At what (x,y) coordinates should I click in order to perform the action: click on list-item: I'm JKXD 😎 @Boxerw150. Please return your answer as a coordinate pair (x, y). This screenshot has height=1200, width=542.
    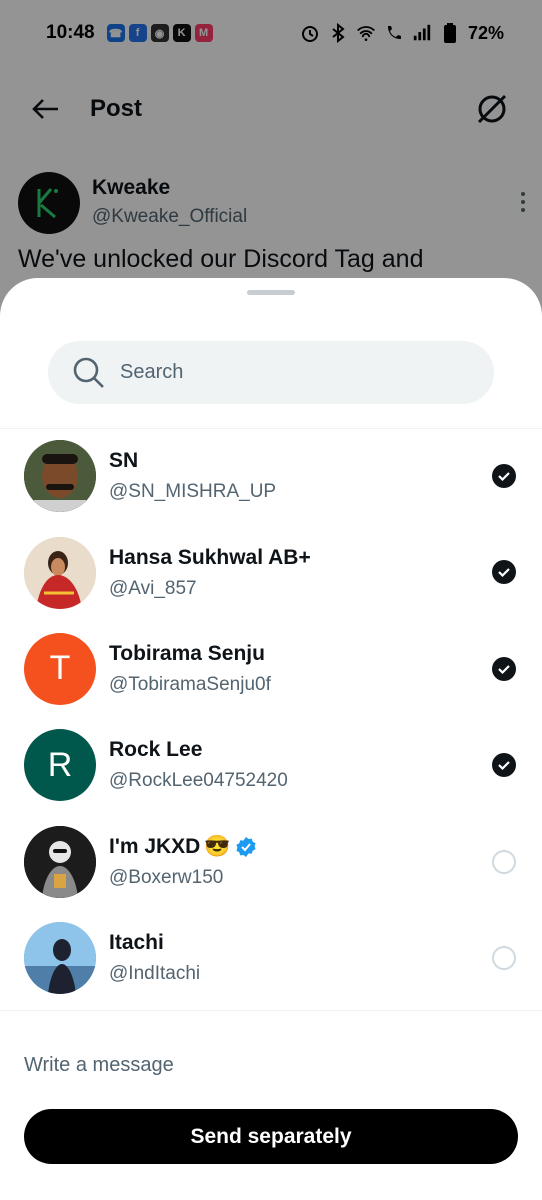
    Looking at the image, I should click on (271, 862).